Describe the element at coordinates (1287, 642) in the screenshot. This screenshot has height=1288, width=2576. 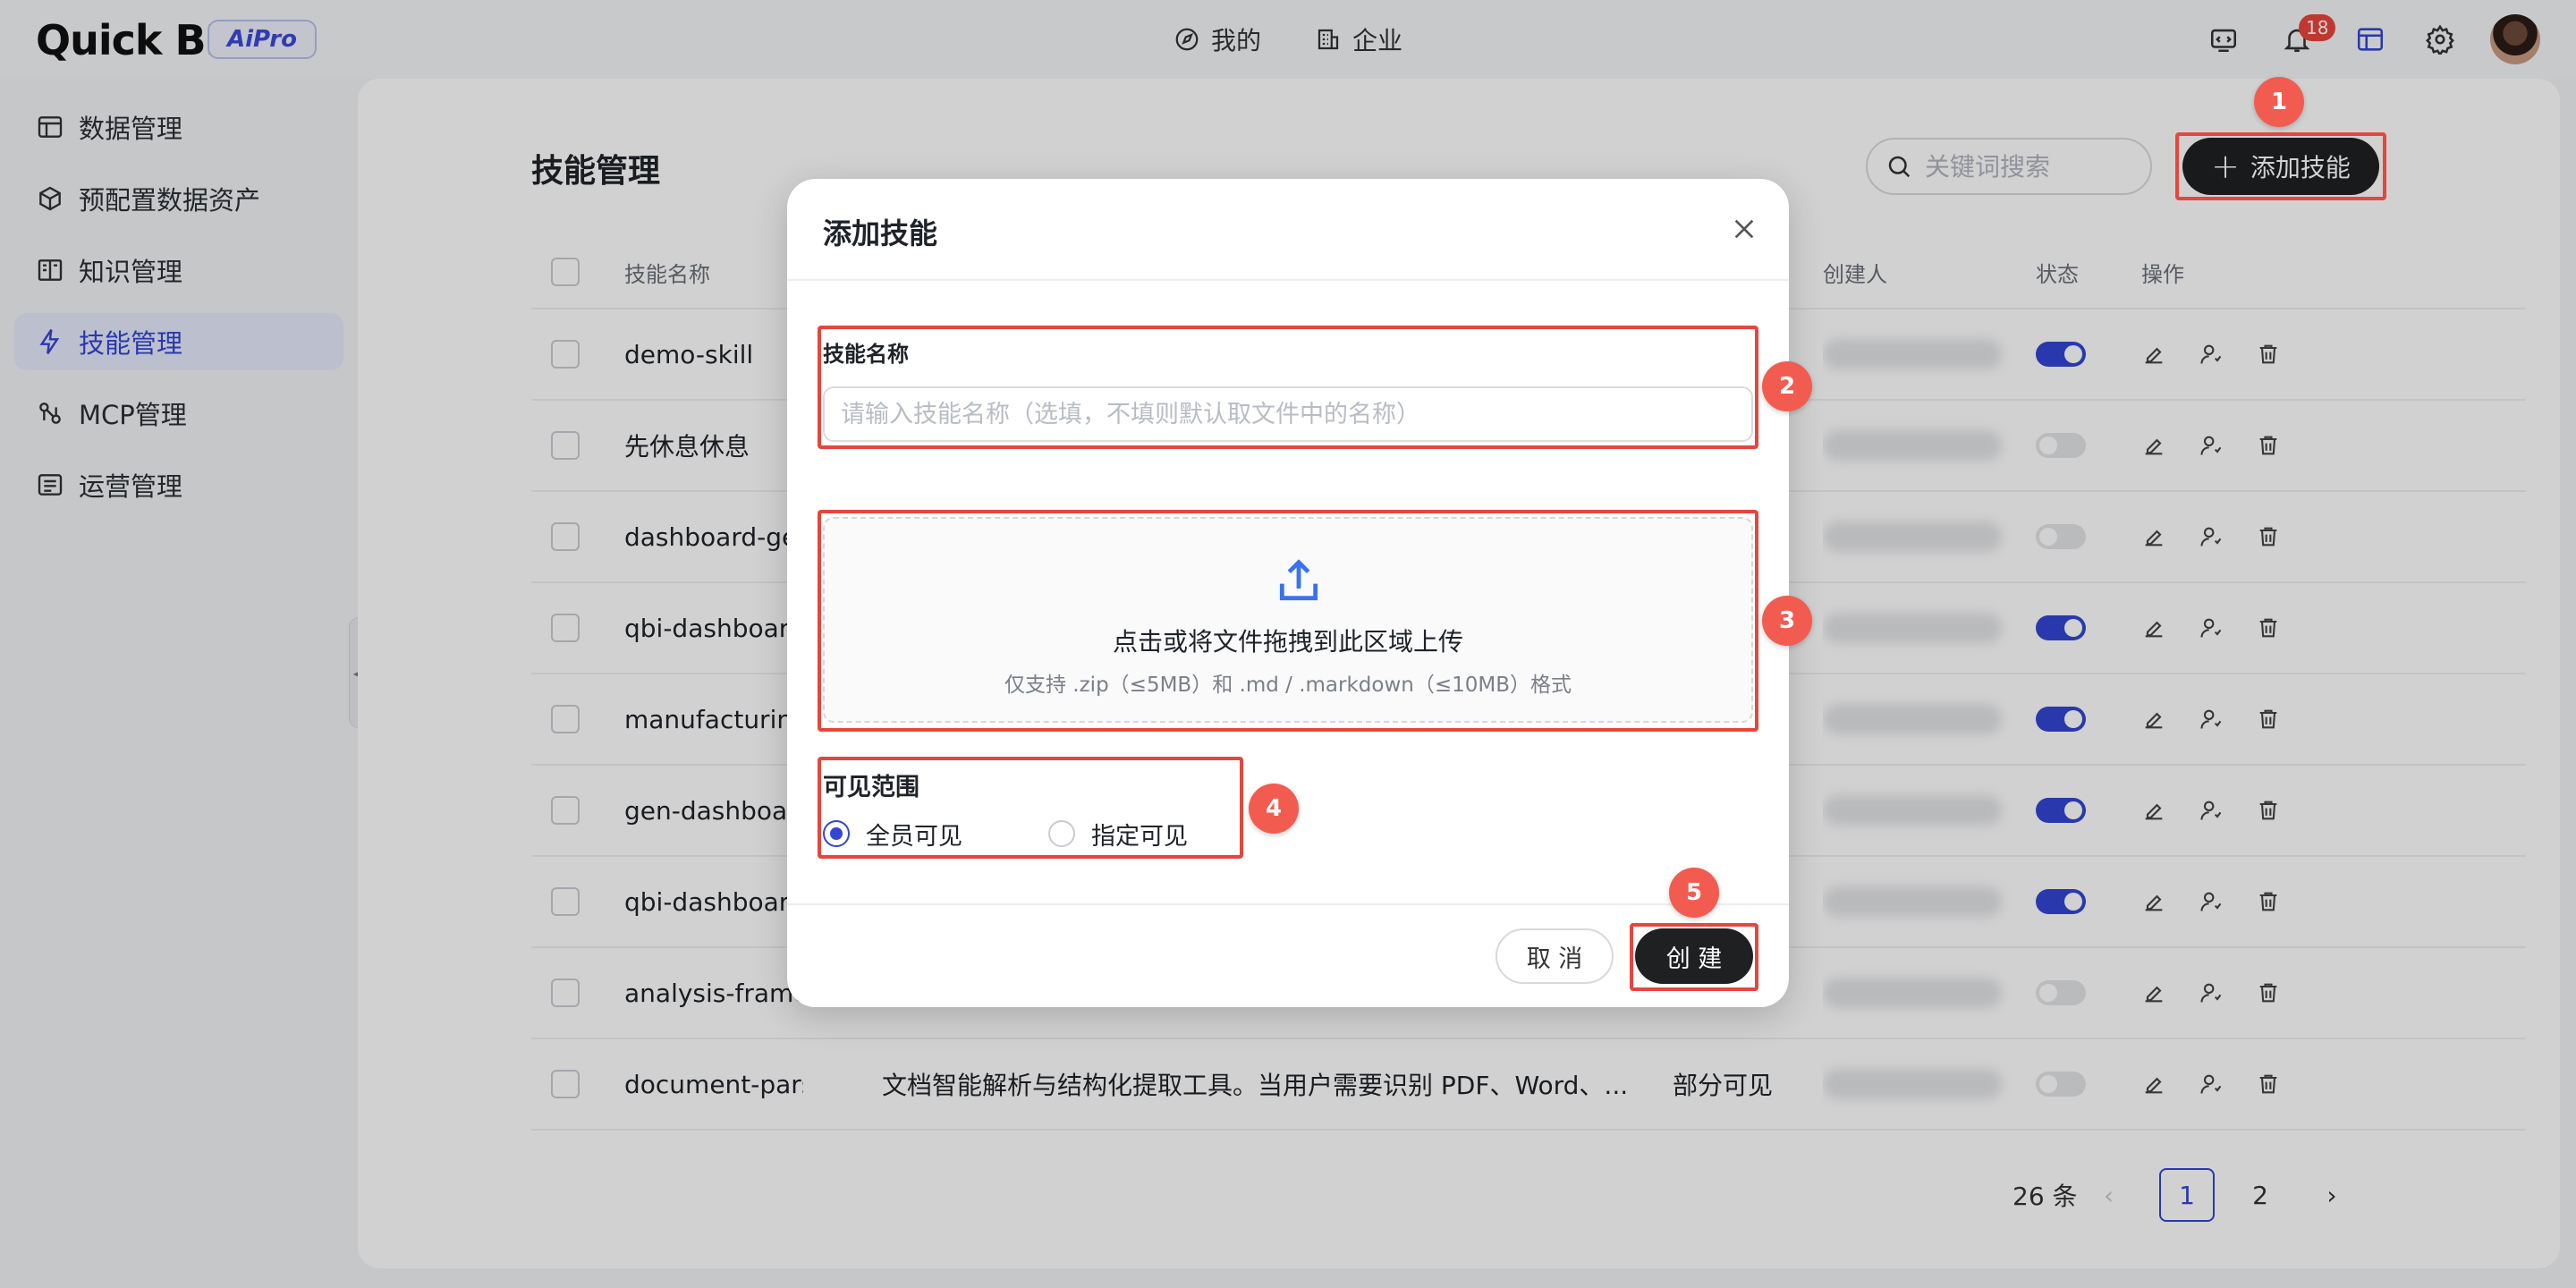
I see `upload-main-text: 点击或将文件拖拽到此区域上传` at that location.